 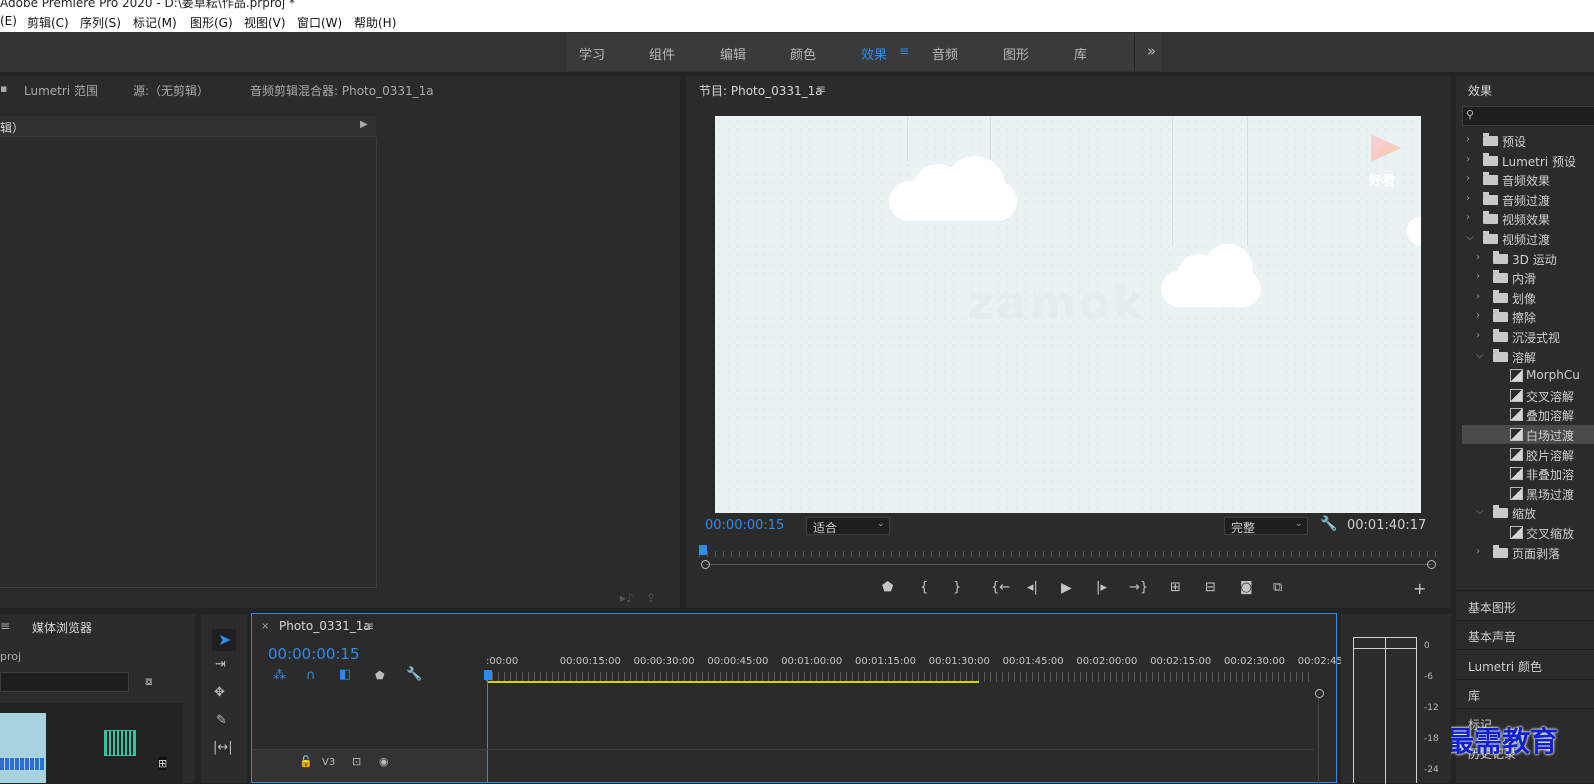 What do you see at coordinates (733, 682) in the screenshot?
I see `work-area-bar` at bounding box center [733, 682].